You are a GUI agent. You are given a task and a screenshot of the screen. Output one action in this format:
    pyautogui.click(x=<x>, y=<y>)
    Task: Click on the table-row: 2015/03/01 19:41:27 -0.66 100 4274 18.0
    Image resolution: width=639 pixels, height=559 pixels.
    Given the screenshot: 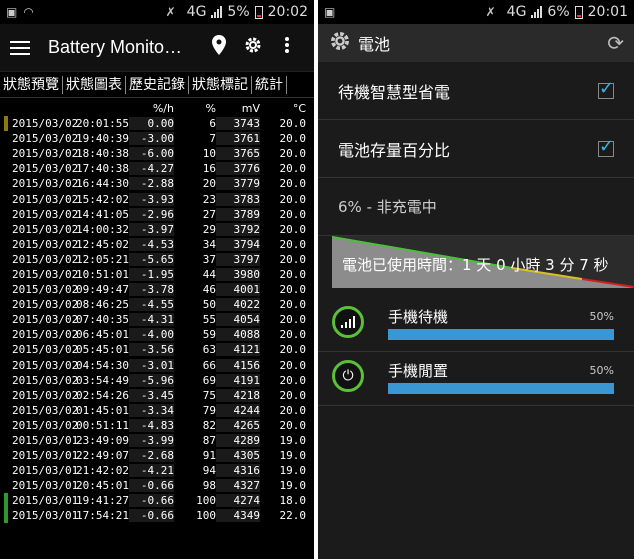 What is the action you would take?
    pyautogui.click(x=157, y=501)
    